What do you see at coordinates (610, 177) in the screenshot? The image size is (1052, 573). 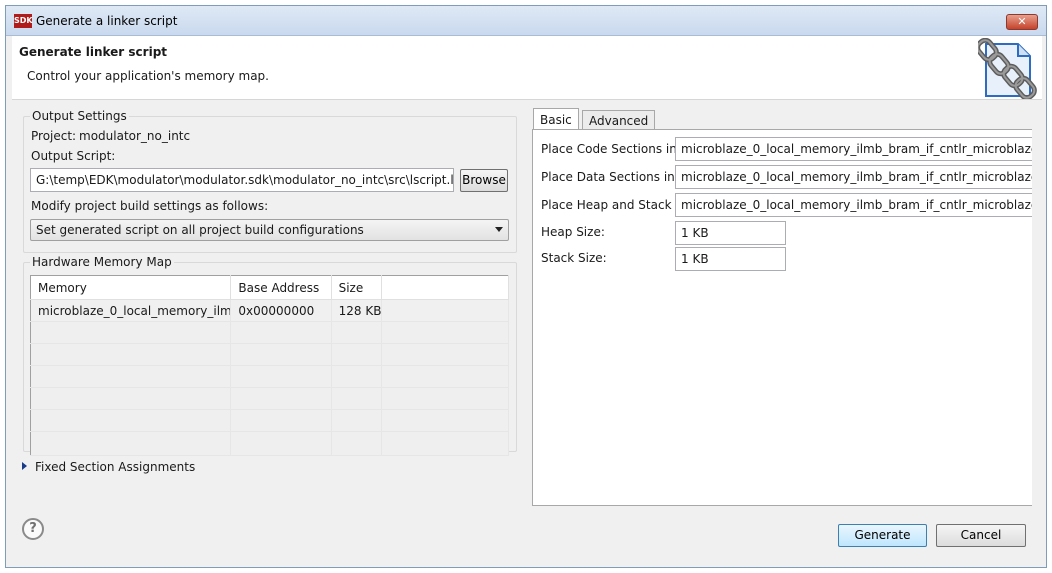 I see `data-sections-label: Place Data Sections in:` at bounding box center [610, 177].